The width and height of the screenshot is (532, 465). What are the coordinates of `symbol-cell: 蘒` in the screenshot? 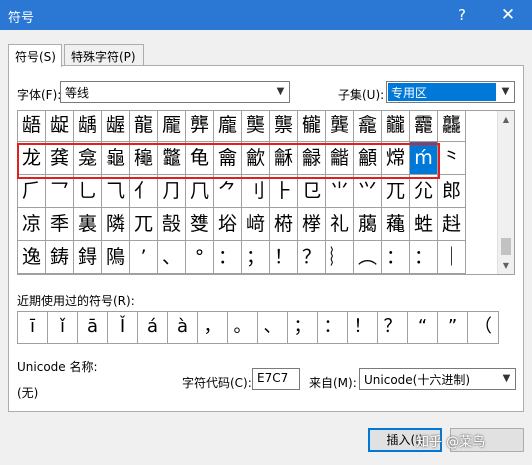 It's located at (396, 224).